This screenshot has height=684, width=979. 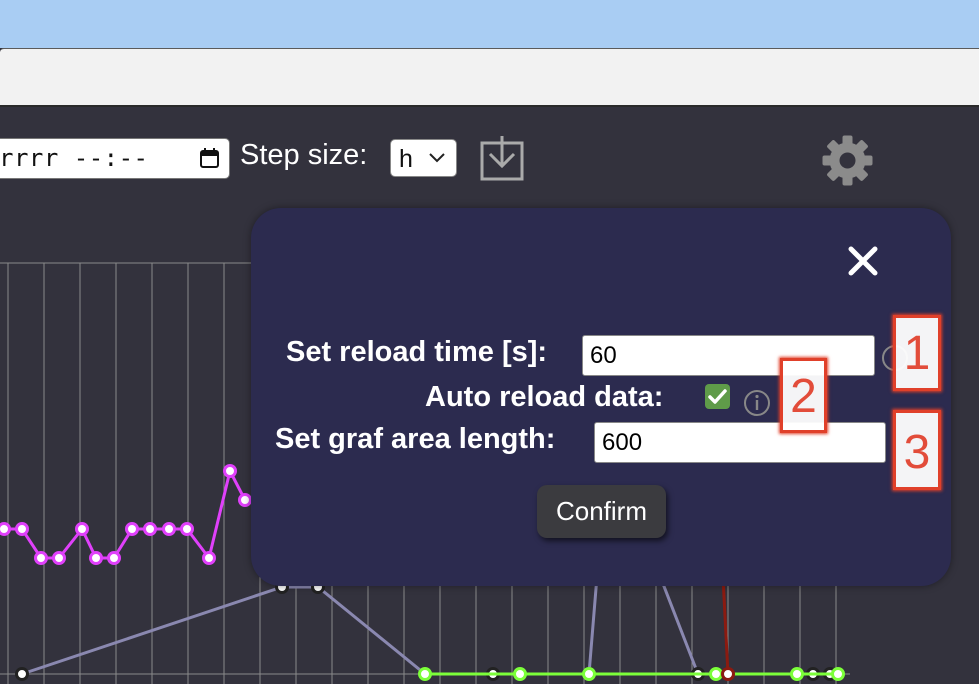 I want to click on step-size-value: h, so click(x=406, y=159).